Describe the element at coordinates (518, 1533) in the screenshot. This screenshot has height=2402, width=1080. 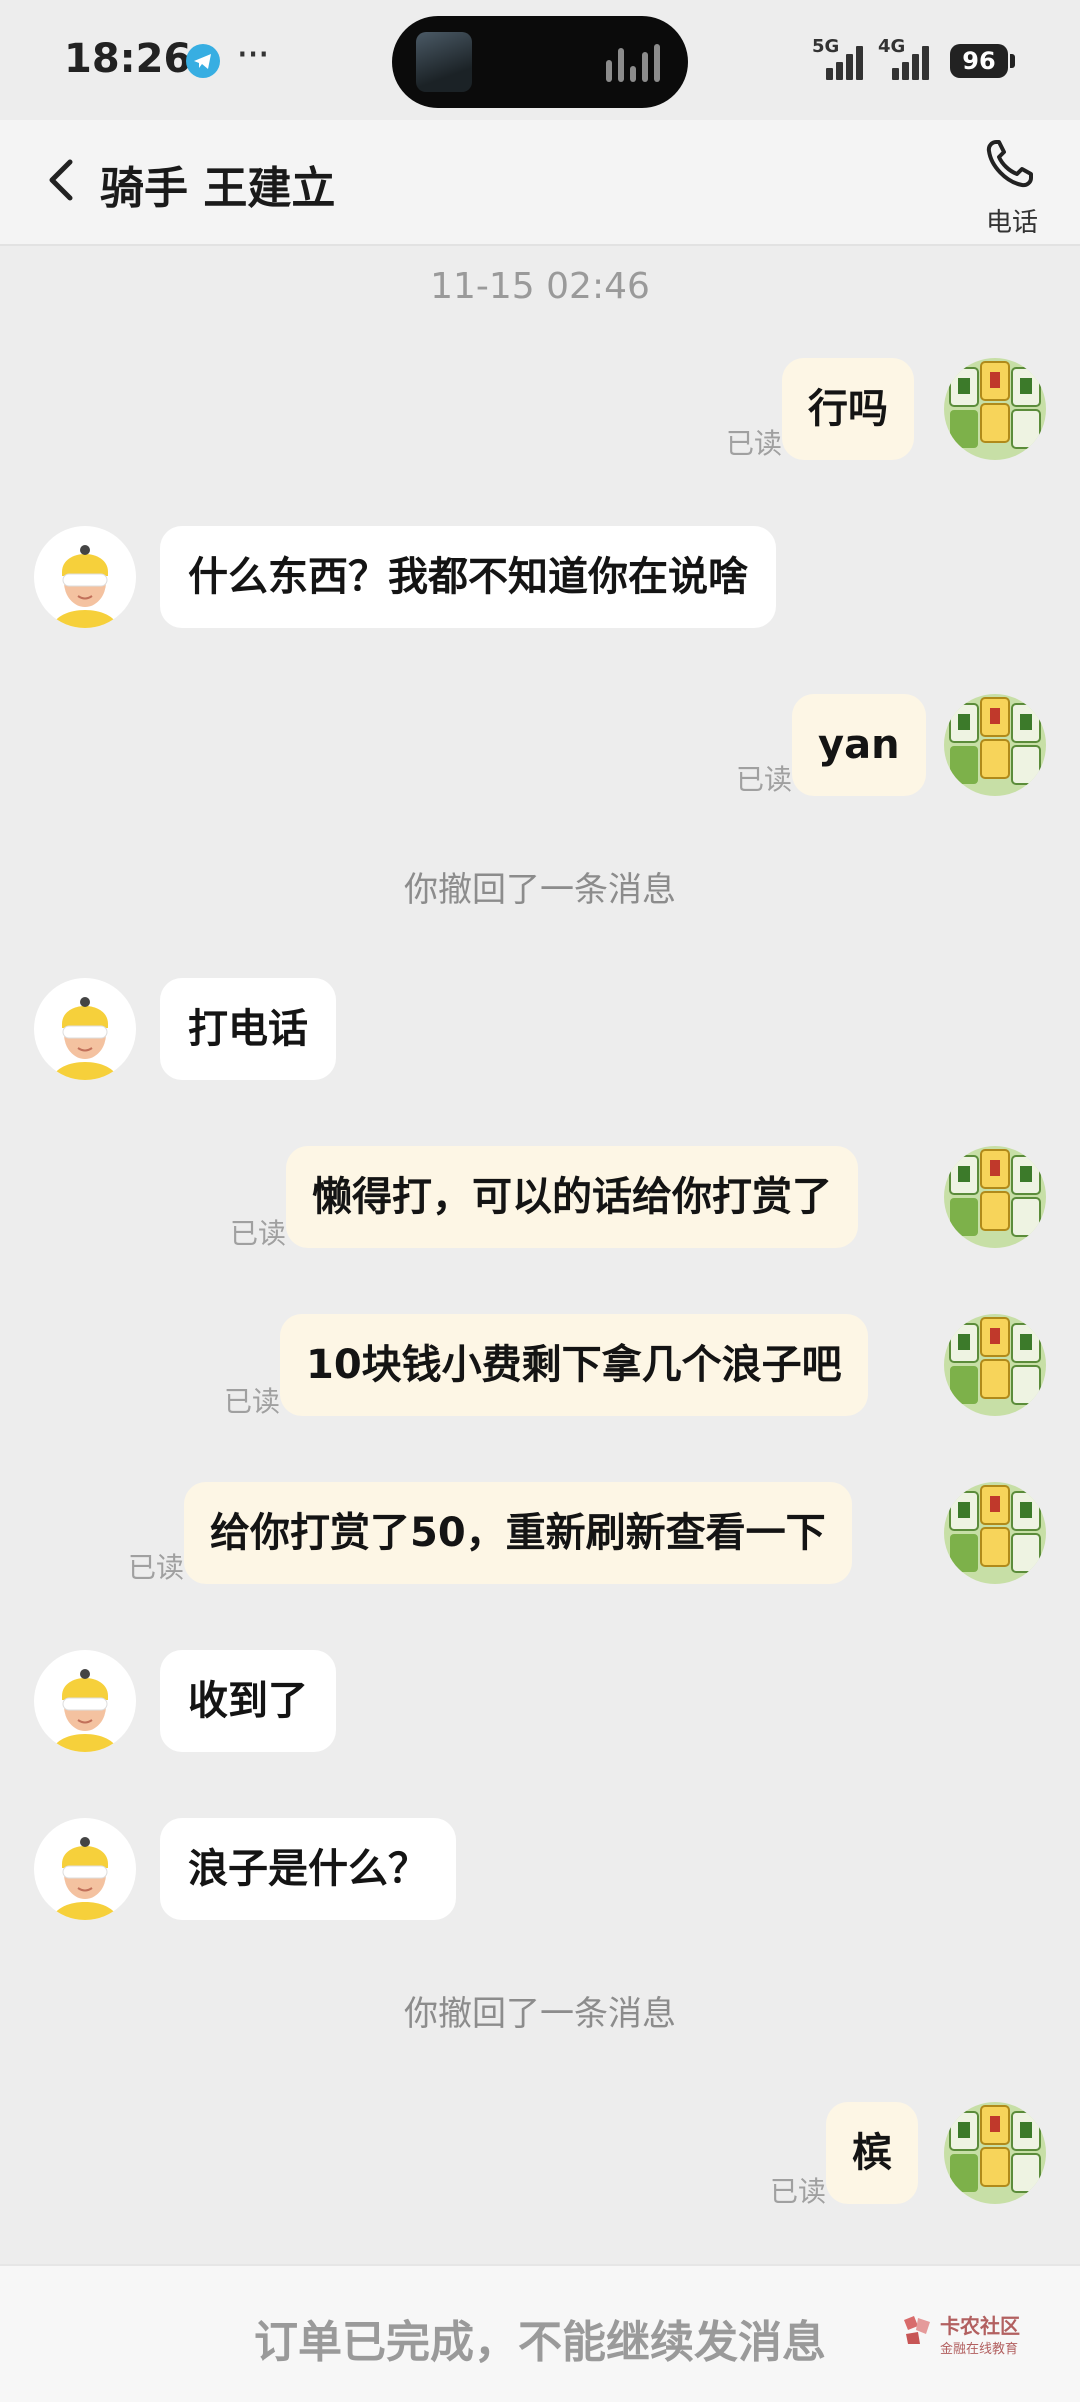
I see `outgoing-message: 给你打赏了50，重新刷新查看一下` at that location.